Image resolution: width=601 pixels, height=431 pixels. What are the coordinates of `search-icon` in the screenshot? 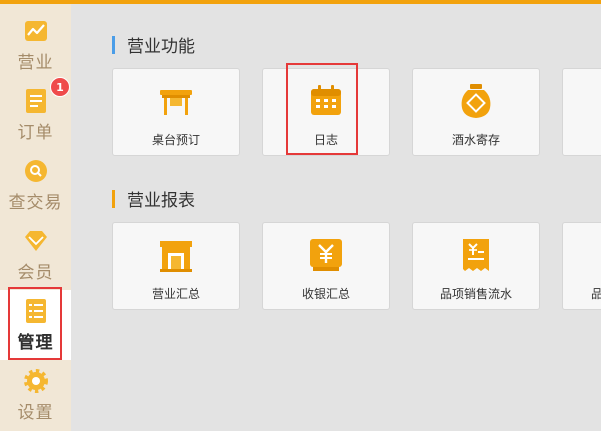 It's located at (36, 171).